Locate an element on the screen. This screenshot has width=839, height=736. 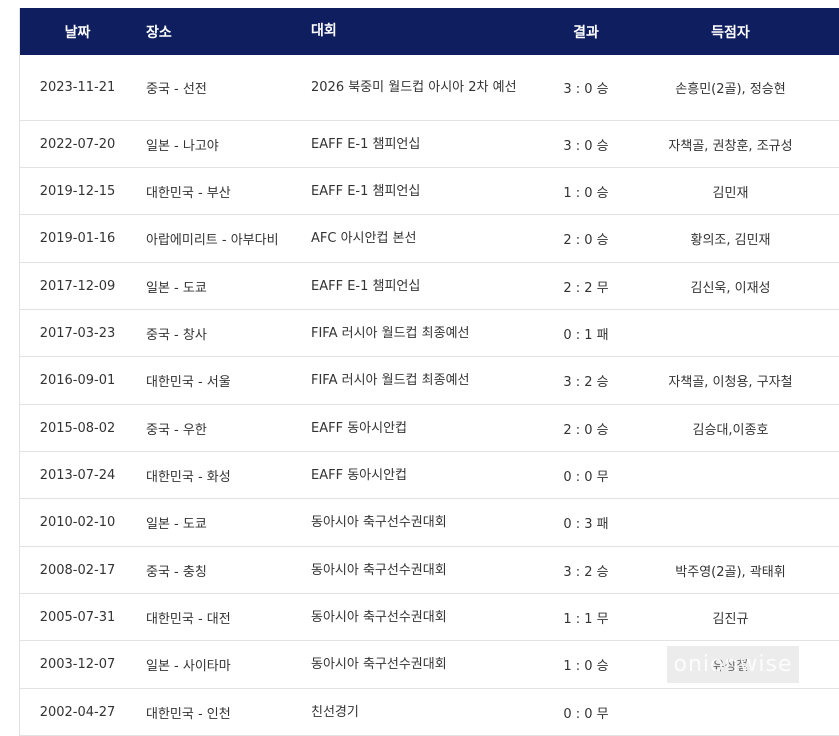
place-cell: 대한민국 - 부산 is located at coordinates (188, 193).